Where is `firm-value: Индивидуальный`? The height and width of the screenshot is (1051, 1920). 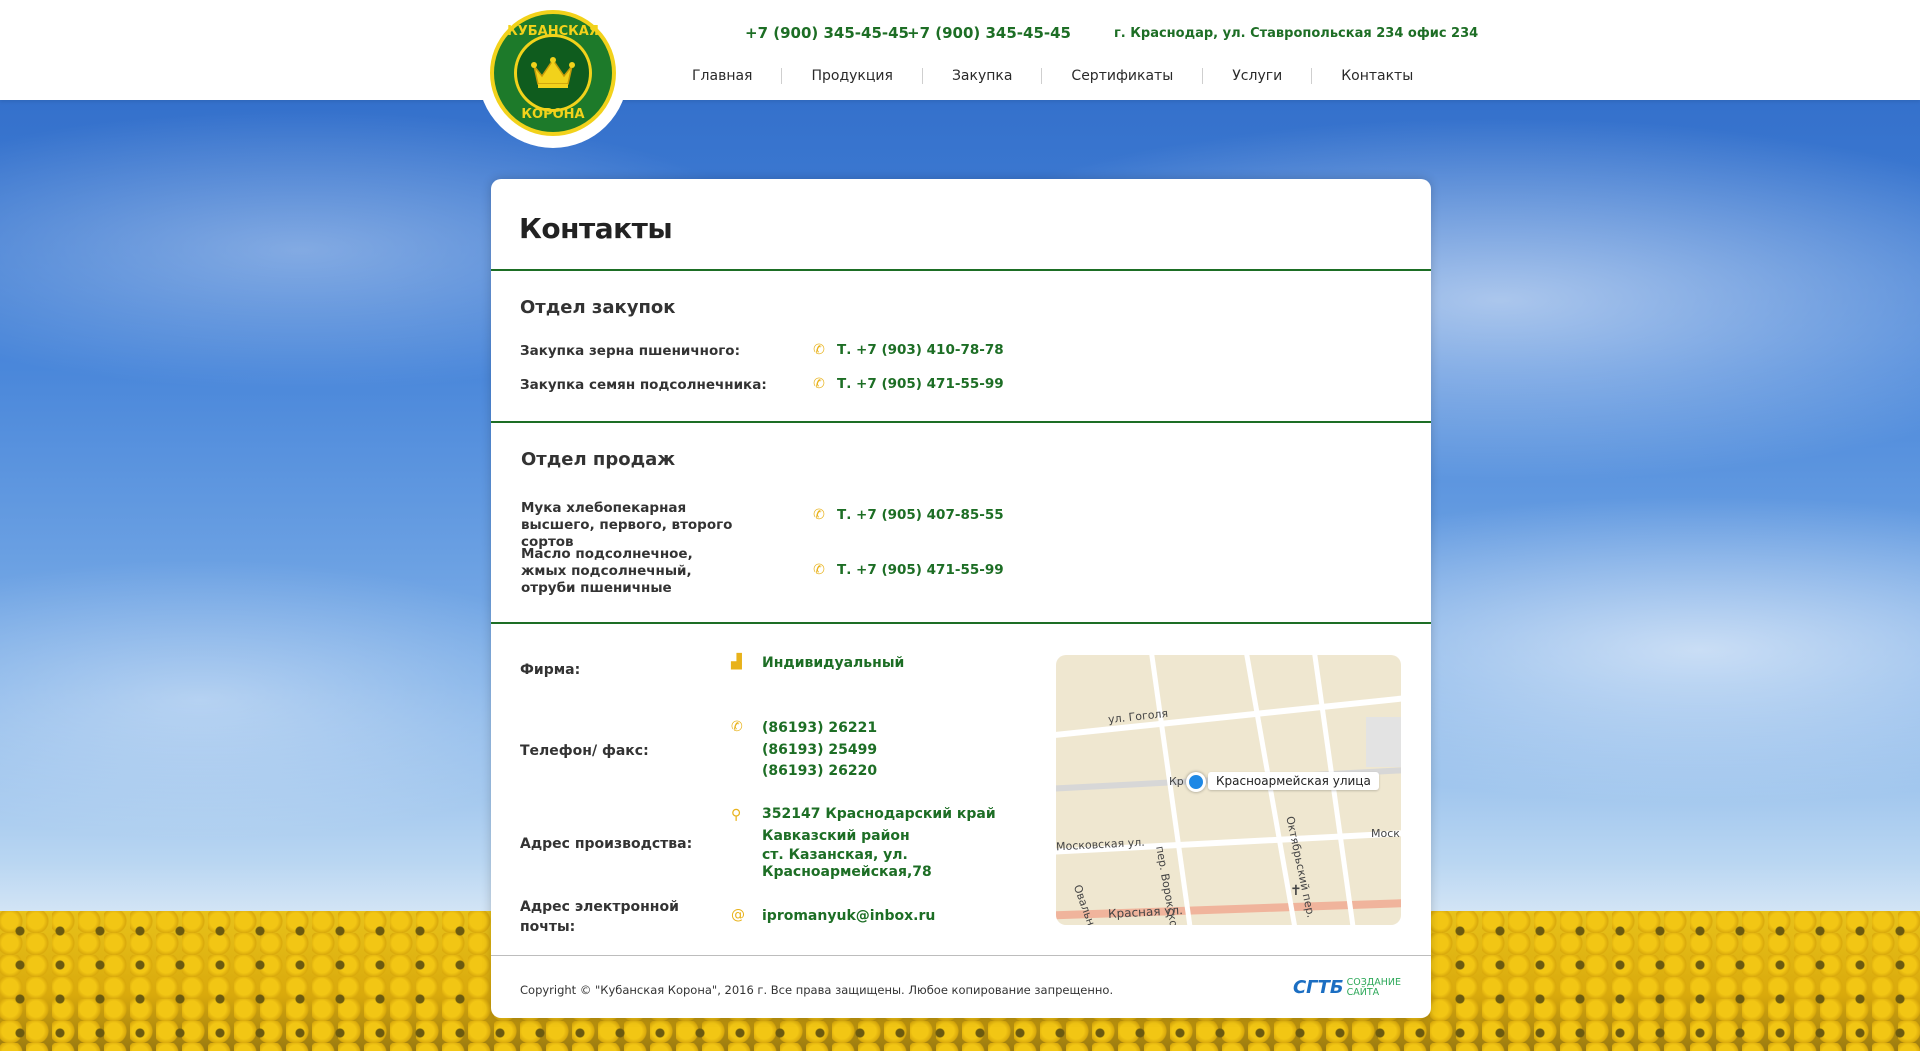 firm-value: Индивидуальный is located at coordinates (833, 663).